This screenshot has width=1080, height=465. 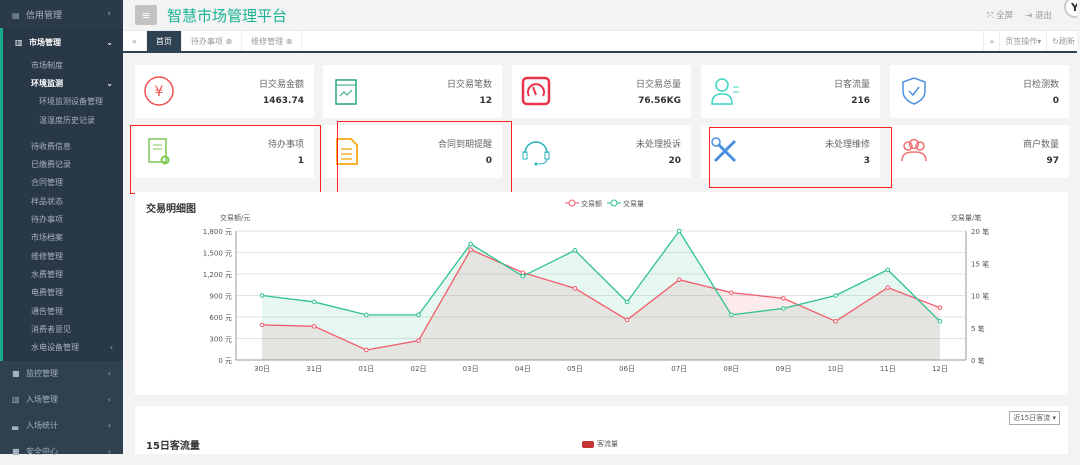 What do you see at coordinates (1022, 41) in the screenshot?
I see `page-ops-dropdown: 页签操作 ▾` at bounding box center [1022, 41].